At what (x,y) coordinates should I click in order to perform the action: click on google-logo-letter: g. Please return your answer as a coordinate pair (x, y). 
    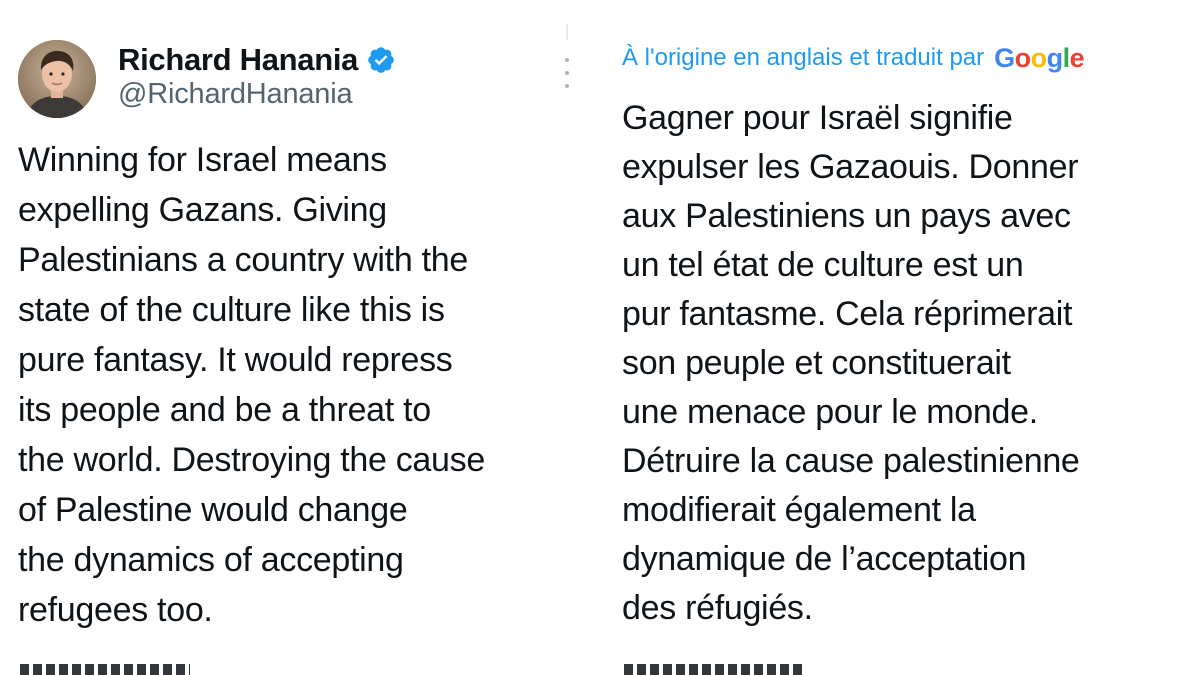
    Looking at the image, I should click on (1055, 57).